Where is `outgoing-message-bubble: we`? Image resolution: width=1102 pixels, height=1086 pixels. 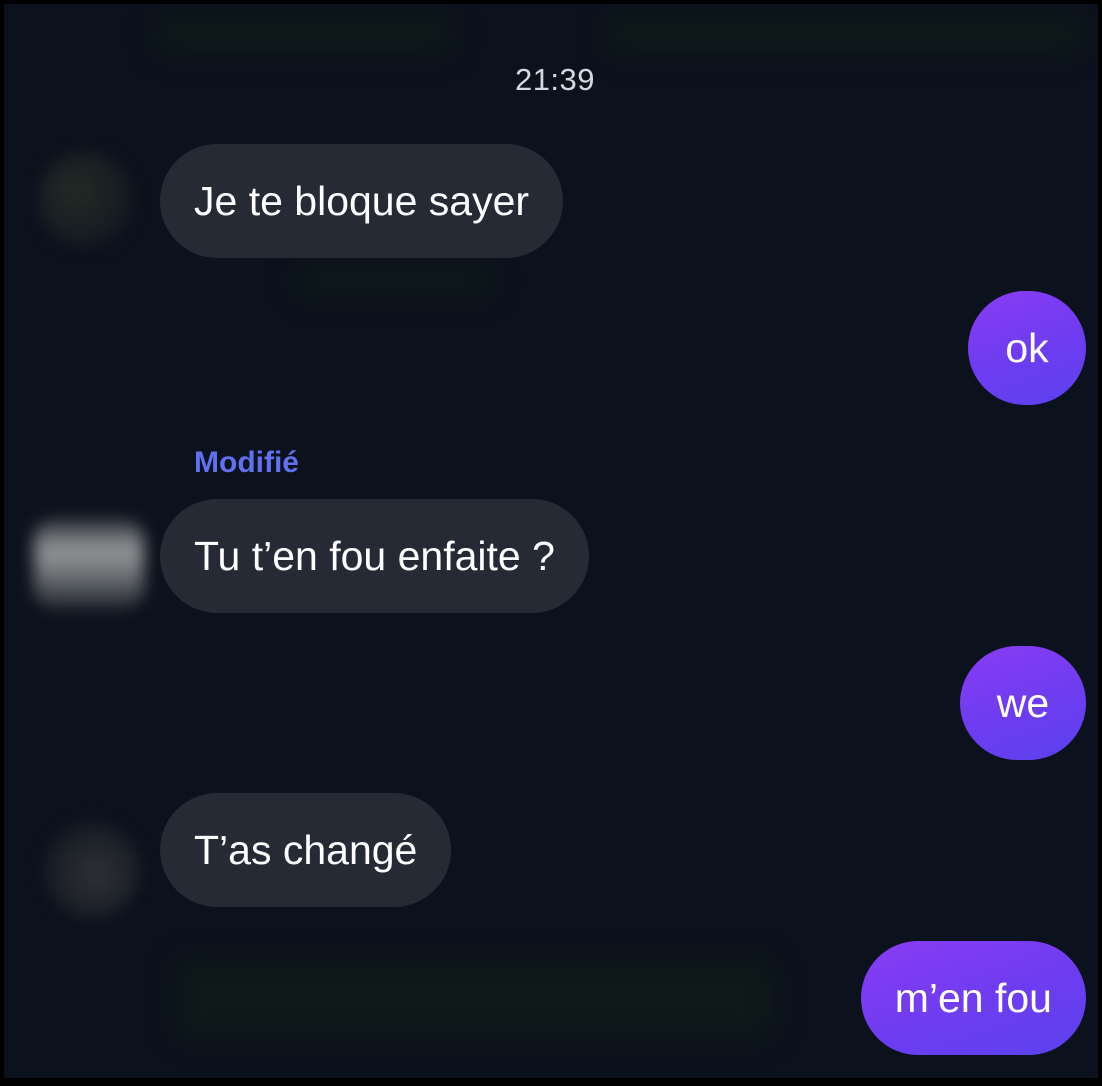
outgoing-message-bubble: we is located at coordinates (1023, 703).